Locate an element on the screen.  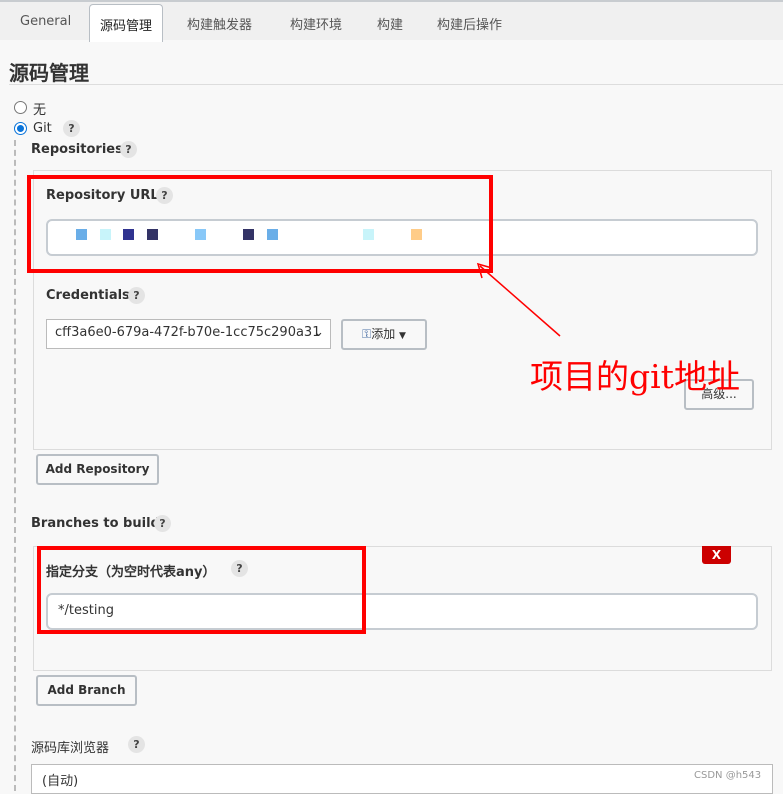
tab-build: 构建 is located at coordinates (390, 23).